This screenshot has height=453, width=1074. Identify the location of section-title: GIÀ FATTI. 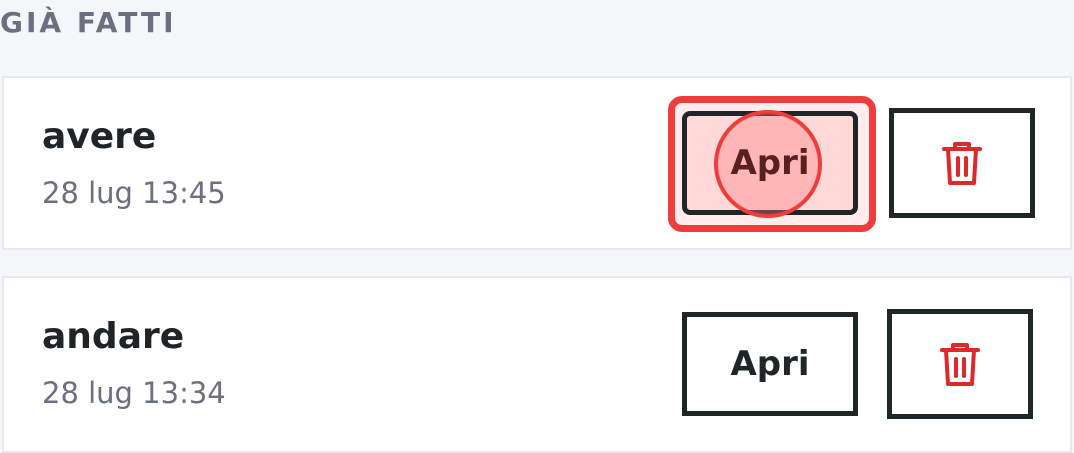
(88, 22).